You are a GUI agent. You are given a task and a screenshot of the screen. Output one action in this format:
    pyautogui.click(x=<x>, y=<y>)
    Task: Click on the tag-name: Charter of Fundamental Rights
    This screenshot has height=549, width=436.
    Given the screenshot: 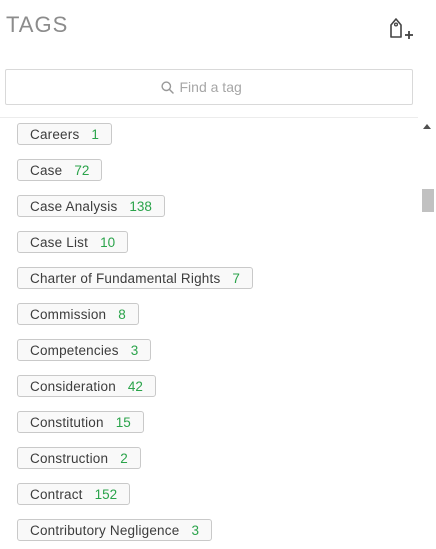 What is the action you would take?
    pyautogui.click(x=125, y=278)
    